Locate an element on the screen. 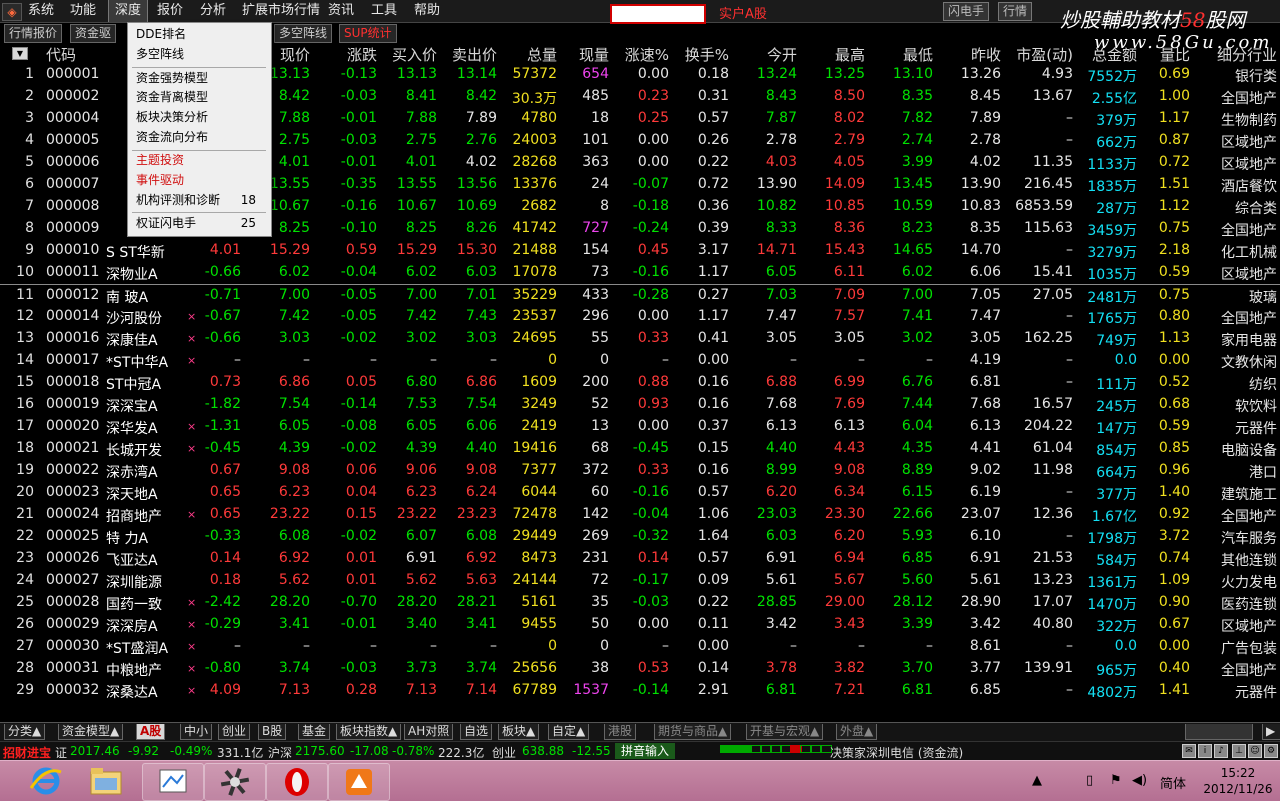 The image size is (1280, 801). tray-language: 简体 is located at coordinates (1173, 782).